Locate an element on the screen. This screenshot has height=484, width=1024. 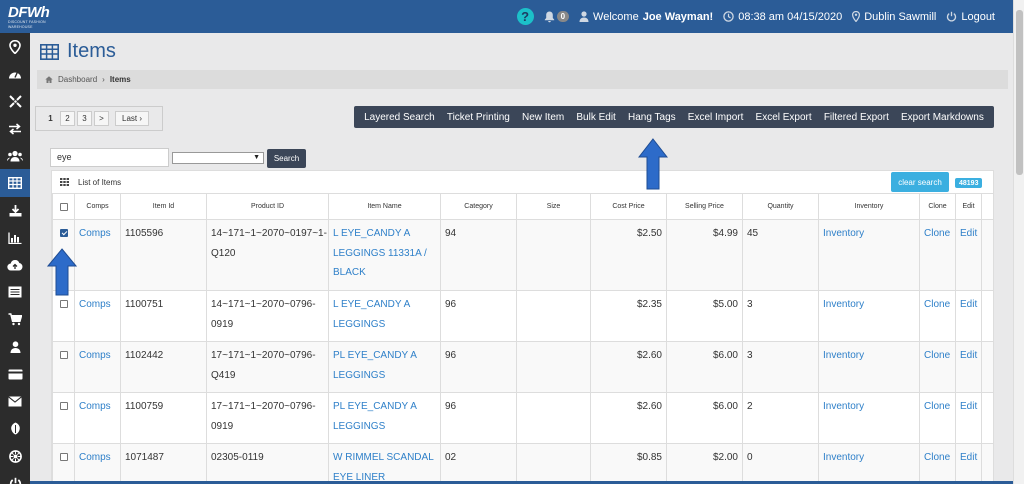
help-icon: ? is located at coordinates (525, 16).